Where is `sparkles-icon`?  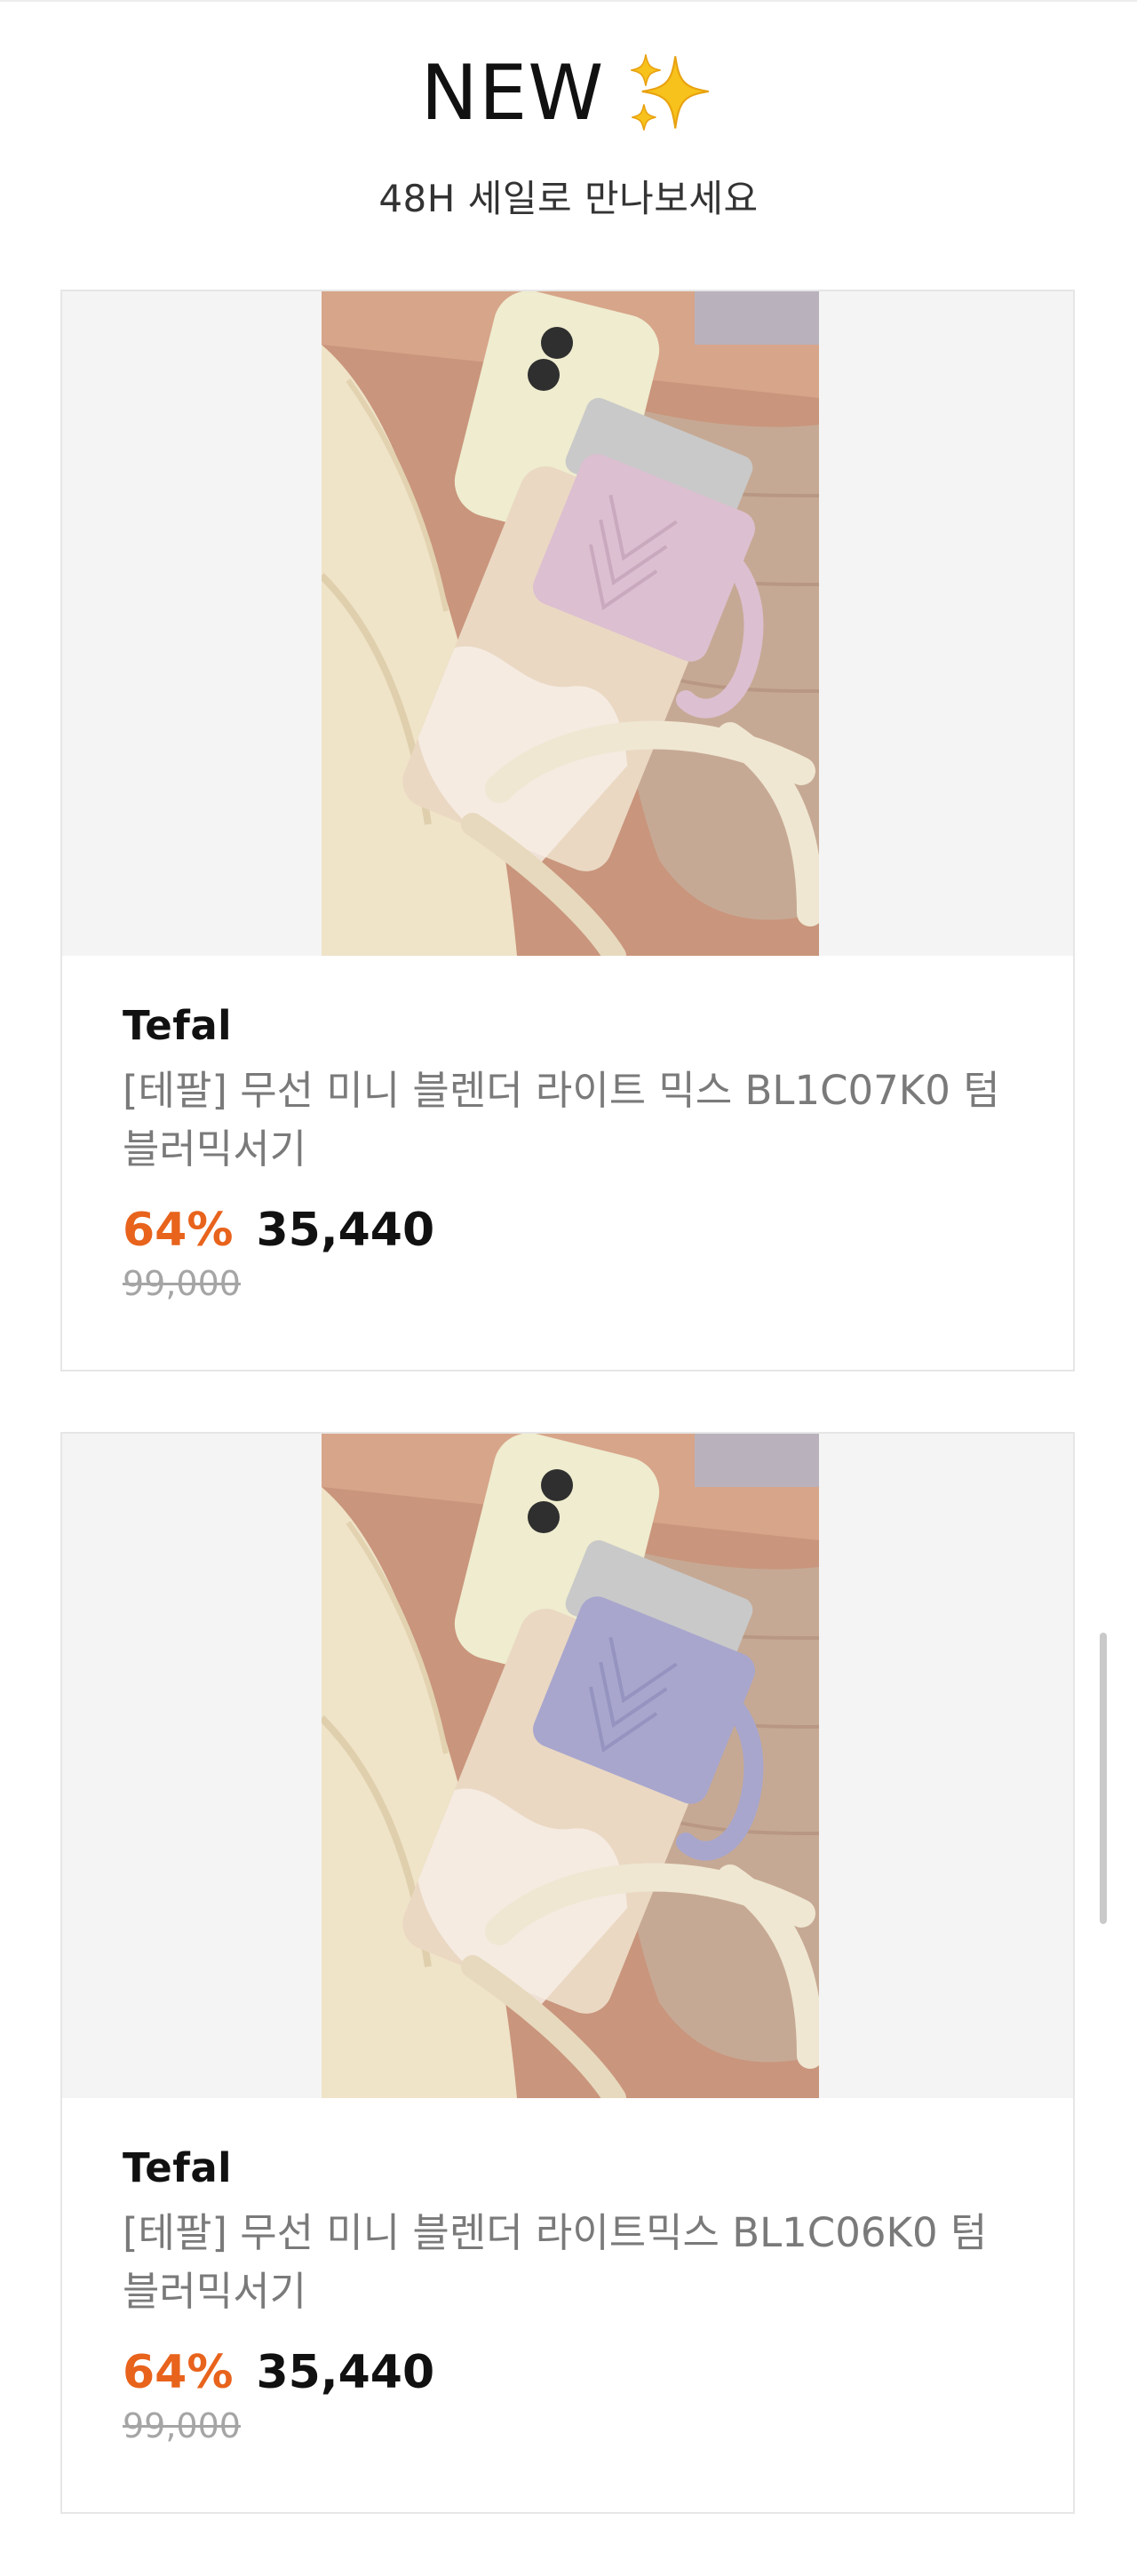 sparkles-icon is located at coordinates (671, 92).